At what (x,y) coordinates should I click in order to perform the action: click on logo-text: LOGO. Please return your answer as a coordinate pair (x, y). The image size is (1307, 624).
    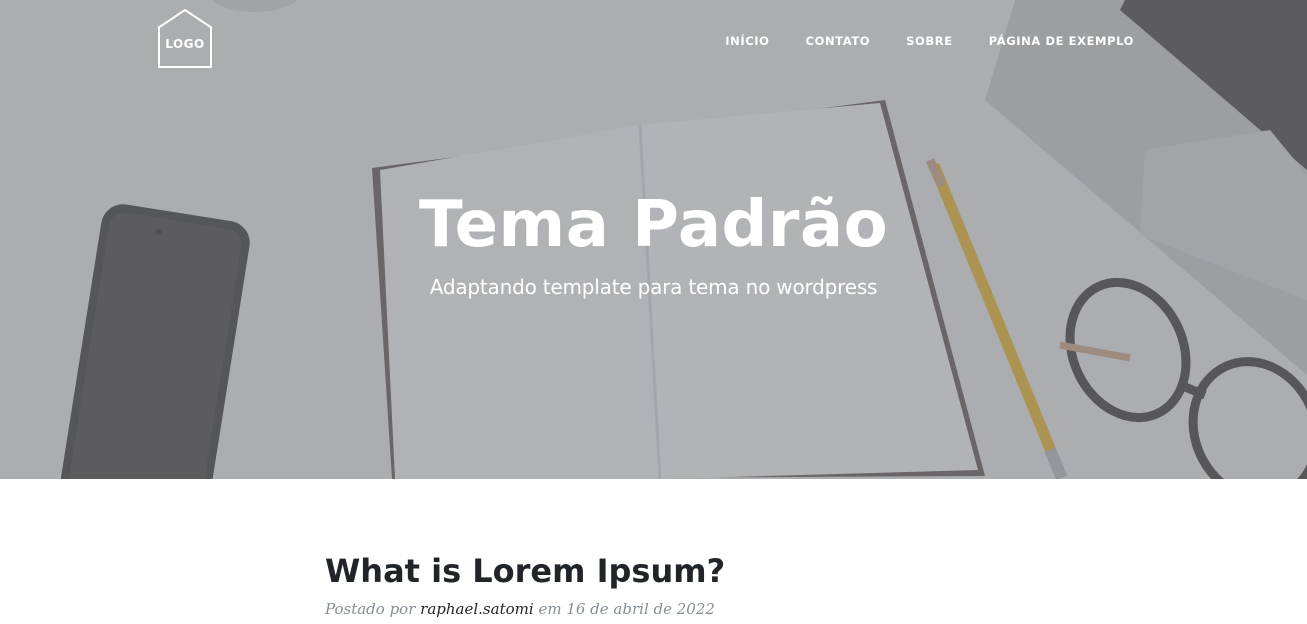
    Looking at the image, I should click on (185, 44).